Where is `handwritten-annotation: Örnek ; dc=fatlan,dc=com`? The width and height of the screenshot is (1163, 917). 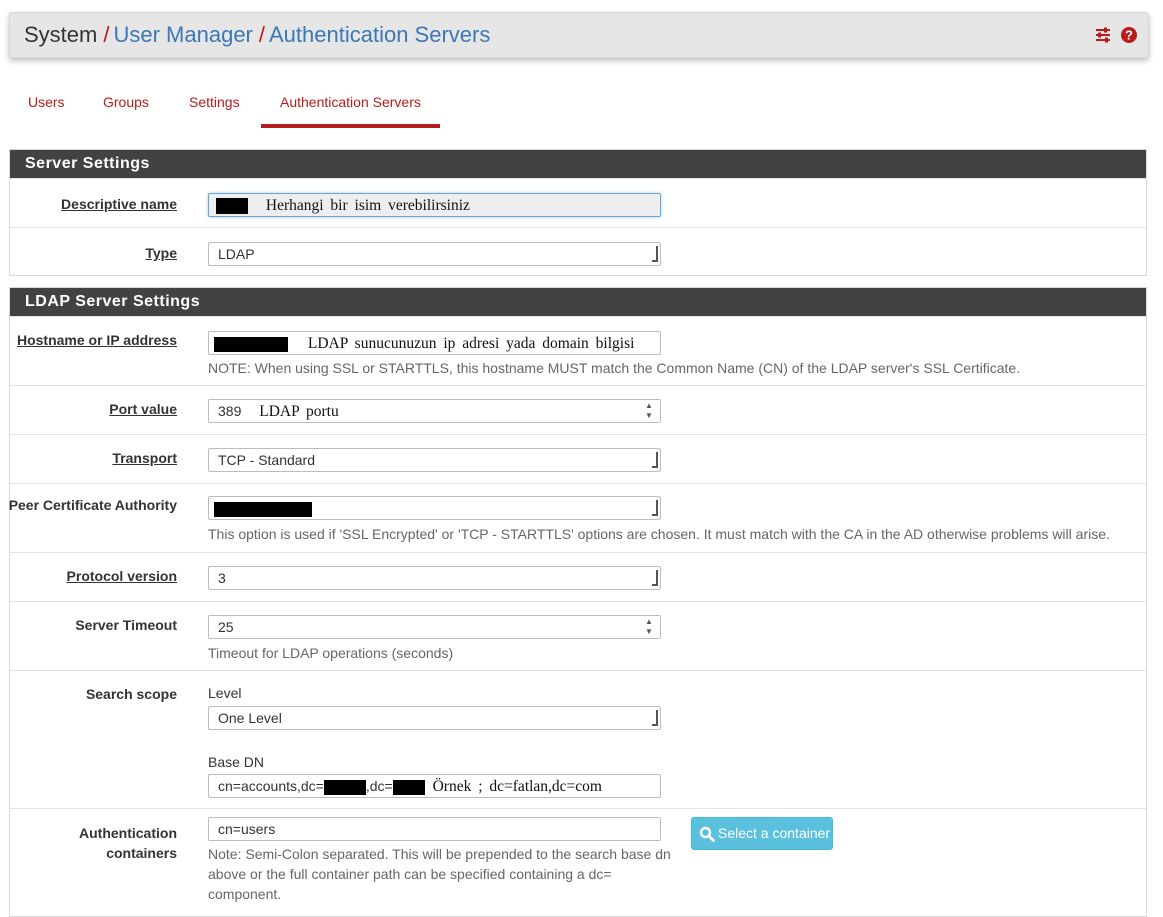
handwritten-annotation: Örnek ; dc=fatlan,dc=com is located at coordinates (517, 786).